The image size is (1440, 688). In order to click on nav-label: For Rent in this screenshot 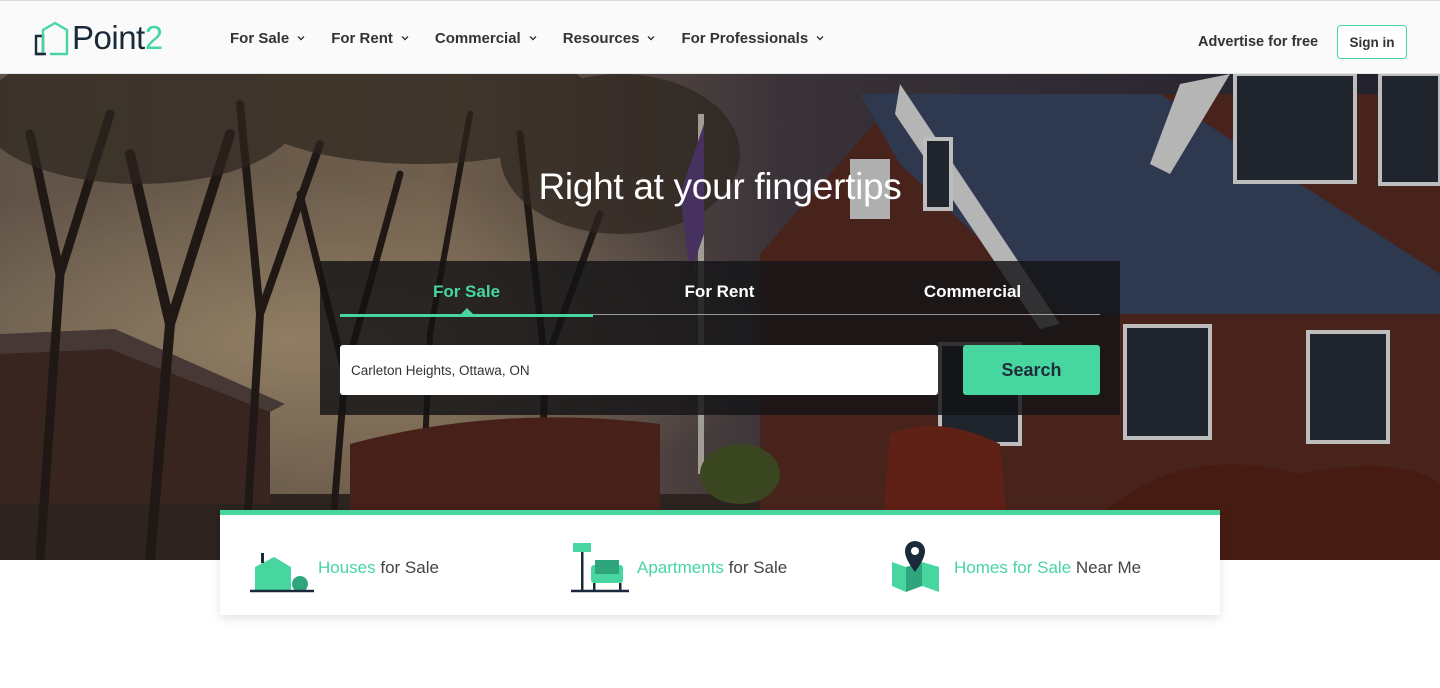, I will do `click(362, 38)`.